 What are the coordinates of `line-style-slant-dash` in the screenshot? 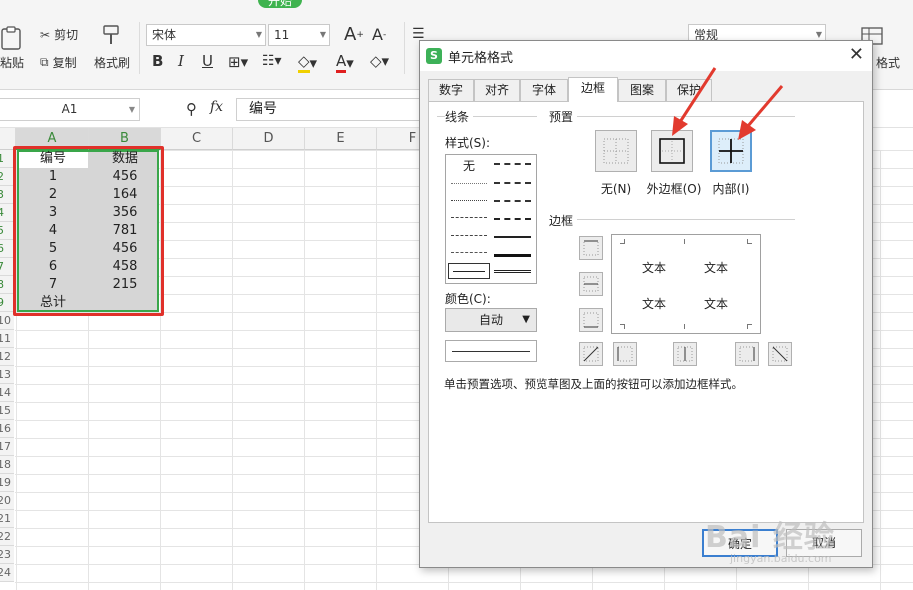 It's located at (512, 183).